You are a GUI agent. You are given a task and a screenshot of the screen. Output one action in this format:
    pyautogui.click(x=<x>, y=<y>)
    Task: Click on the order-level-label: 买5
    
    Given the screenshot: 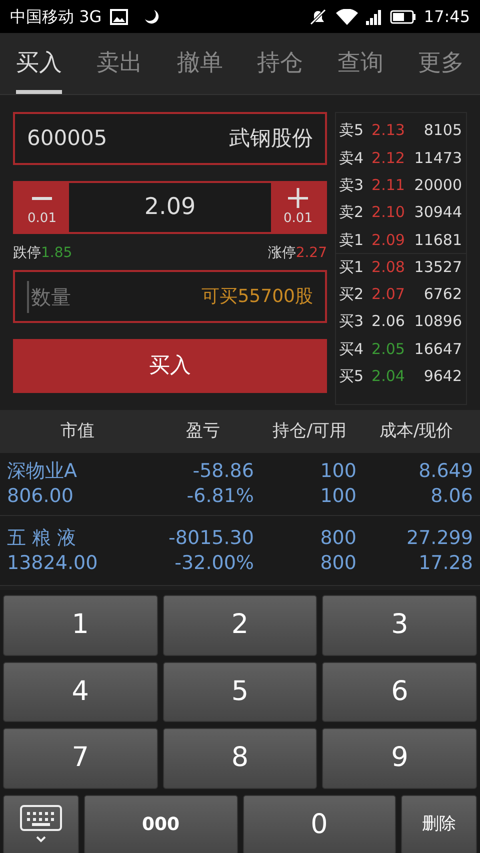 What is the action you would take?
    pyautogui.click(x=351, y=377)
    